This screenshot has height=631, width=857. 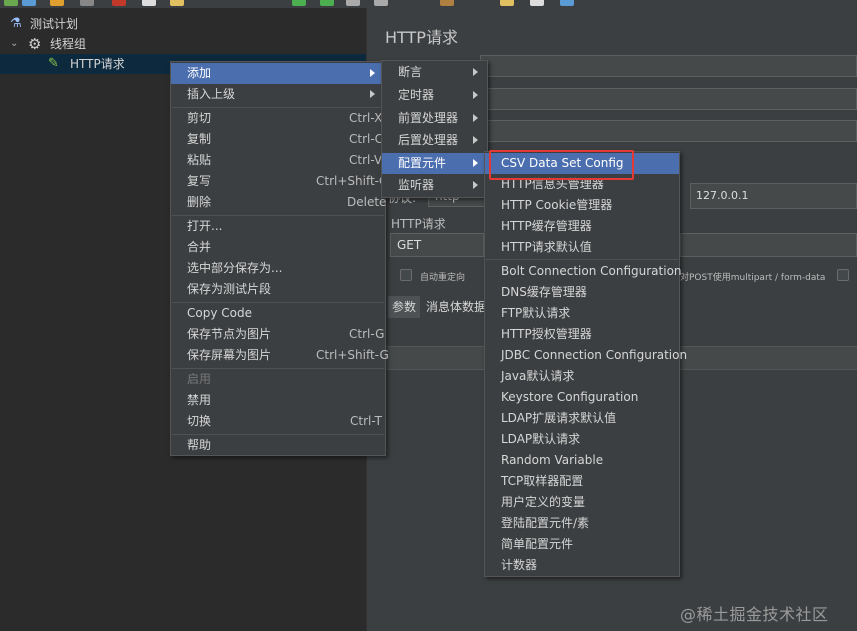 I want to click on submenu-item-timer: 定时器, so click(x=434, y=95).